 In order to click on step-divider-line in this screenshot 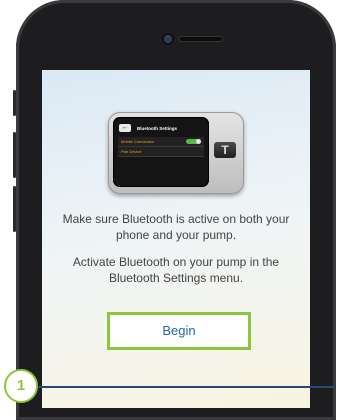, I will do `click(186, 387)`.